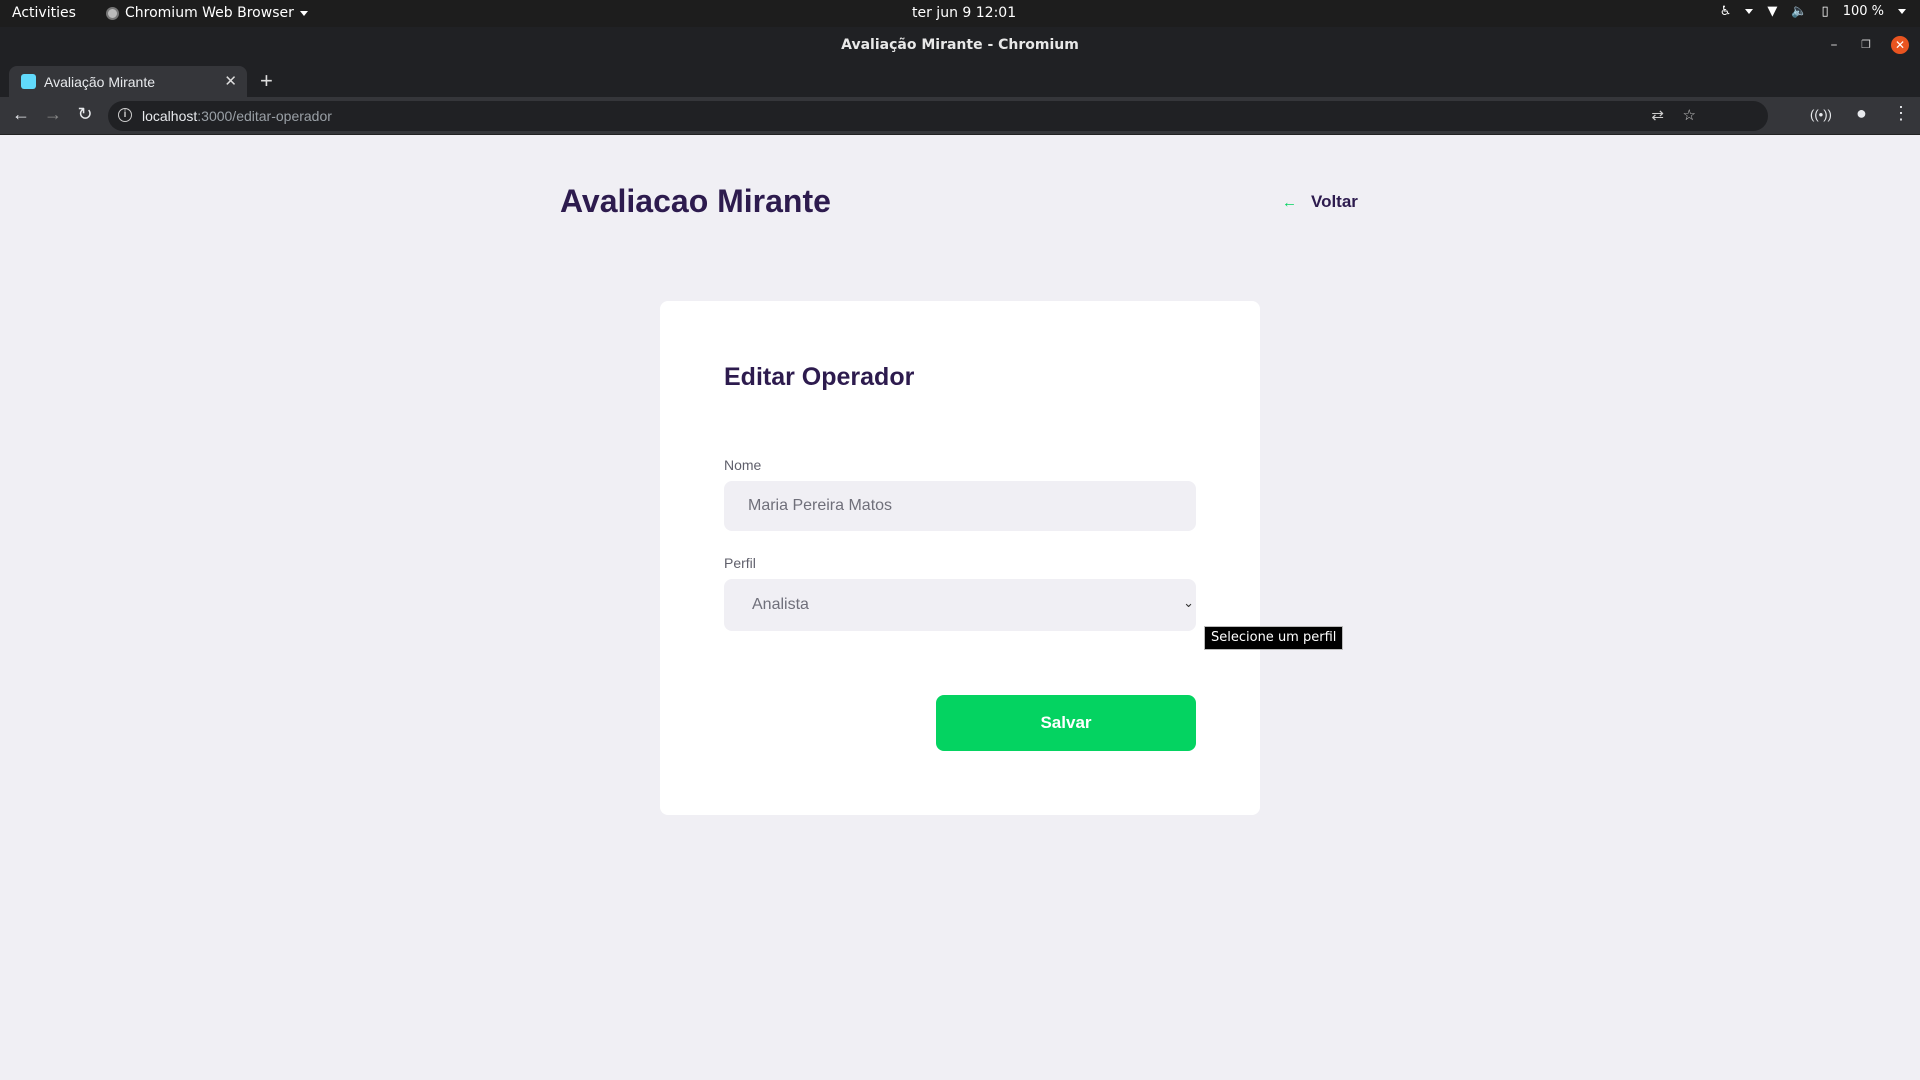 The width and height of the screenshot is (1920, 1080). I want to click on system-tray: ♿ ▼ 🔈 ▯ 100 %, so click(1813, 11).